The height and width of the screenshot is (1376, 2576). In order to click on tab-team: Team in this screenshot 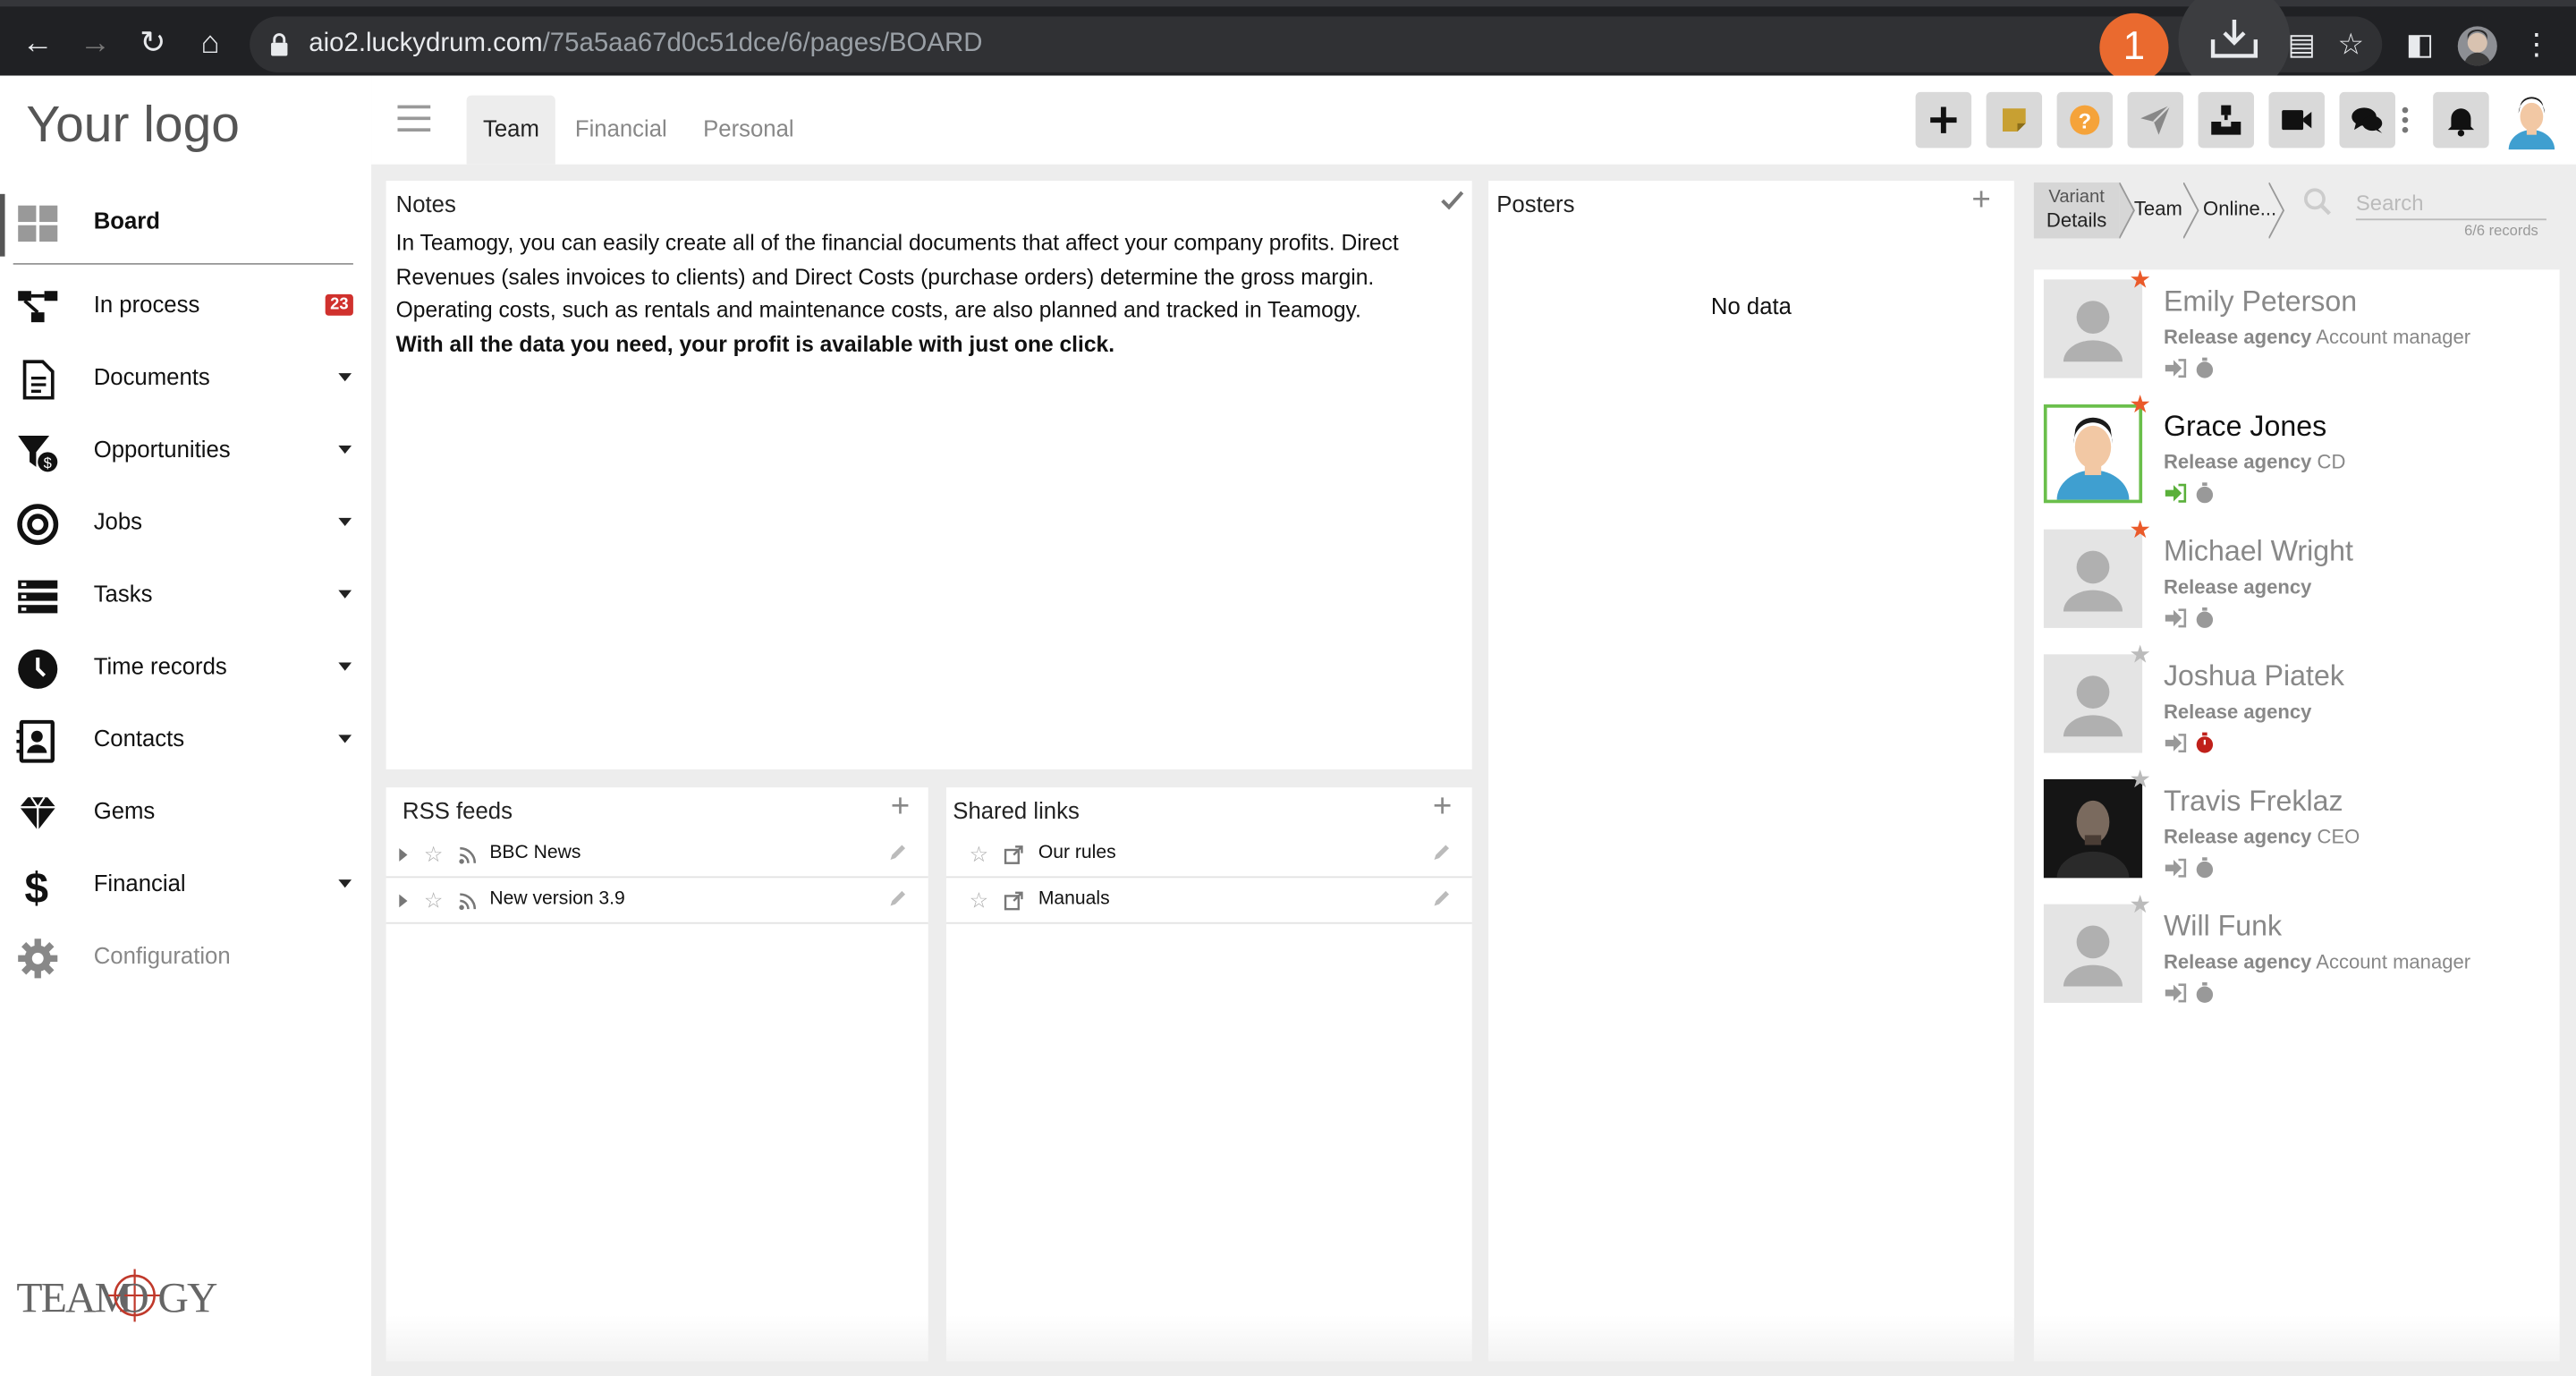, I will do `click(511, 130)`.